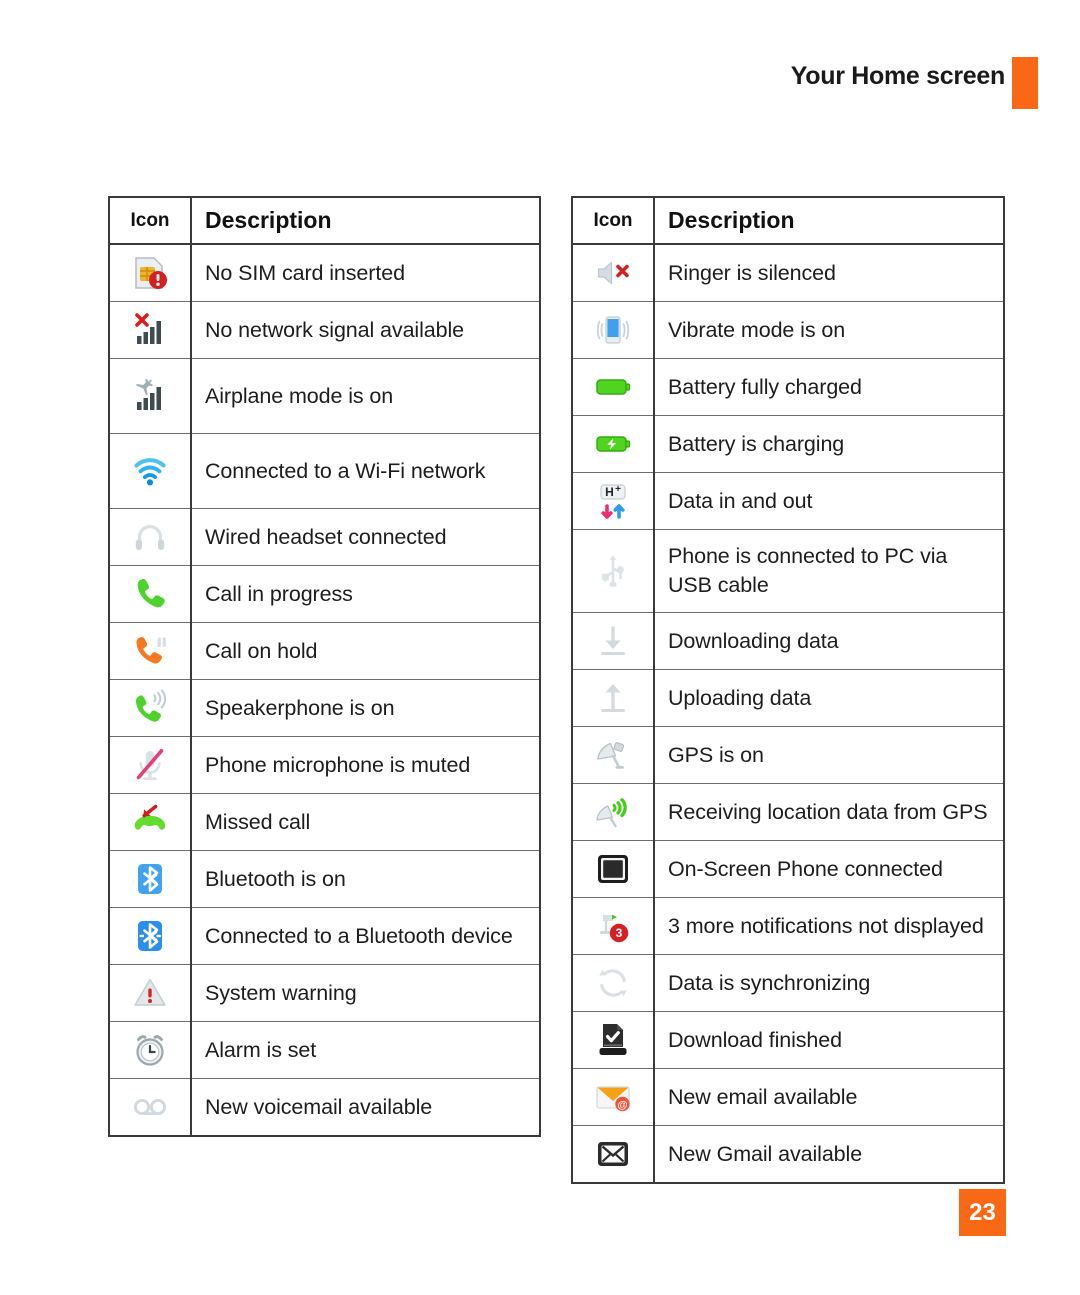 The image size is (1080, 1295). I want to click on description-cell: Airplane mode is on, so click(365, 396).